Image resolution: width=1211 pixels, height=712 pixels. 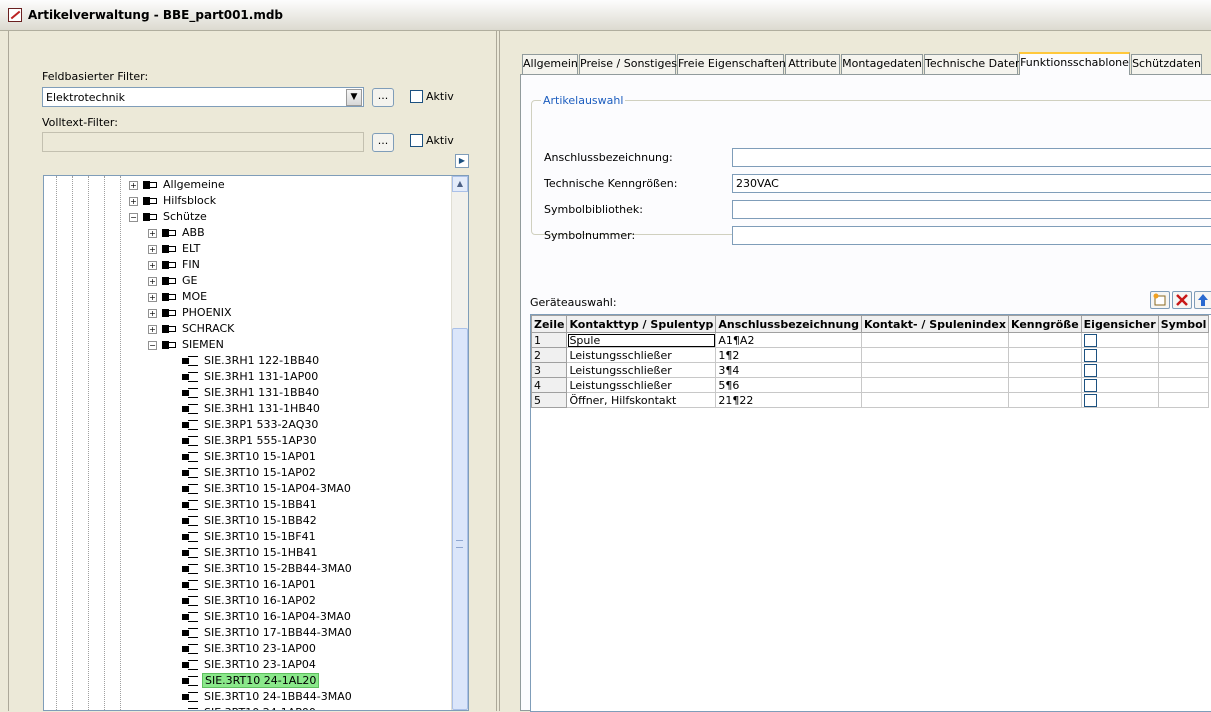 What do you see at coordinates (1202, 300) in the screenshot?
I see `move-up-button` at bounding box center [1202, 300].